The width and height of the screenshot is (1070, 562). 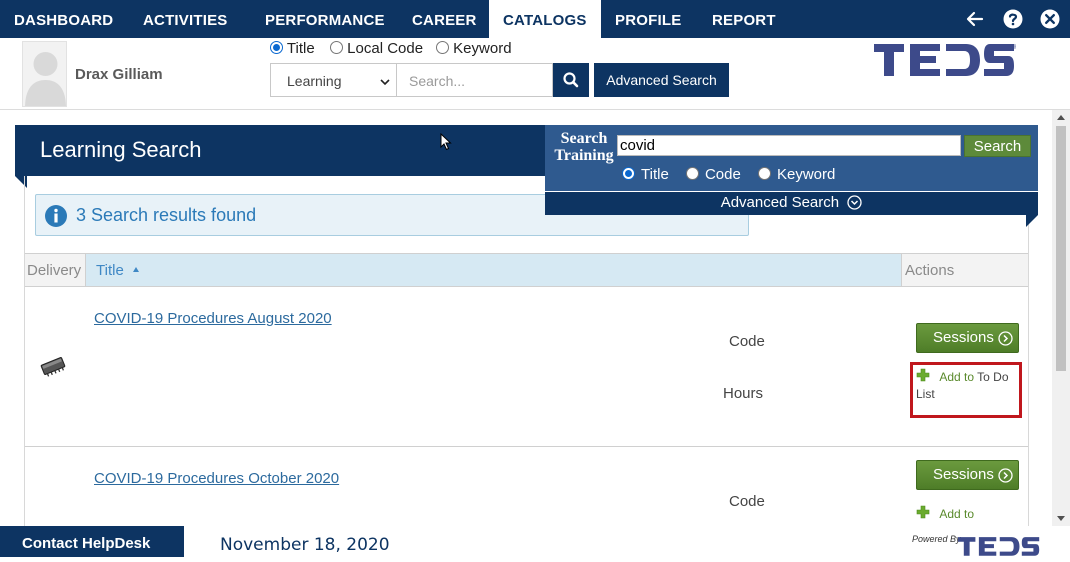 I want to click on results-table-header: Delivery Title Actions, so click(x=526, y=270).